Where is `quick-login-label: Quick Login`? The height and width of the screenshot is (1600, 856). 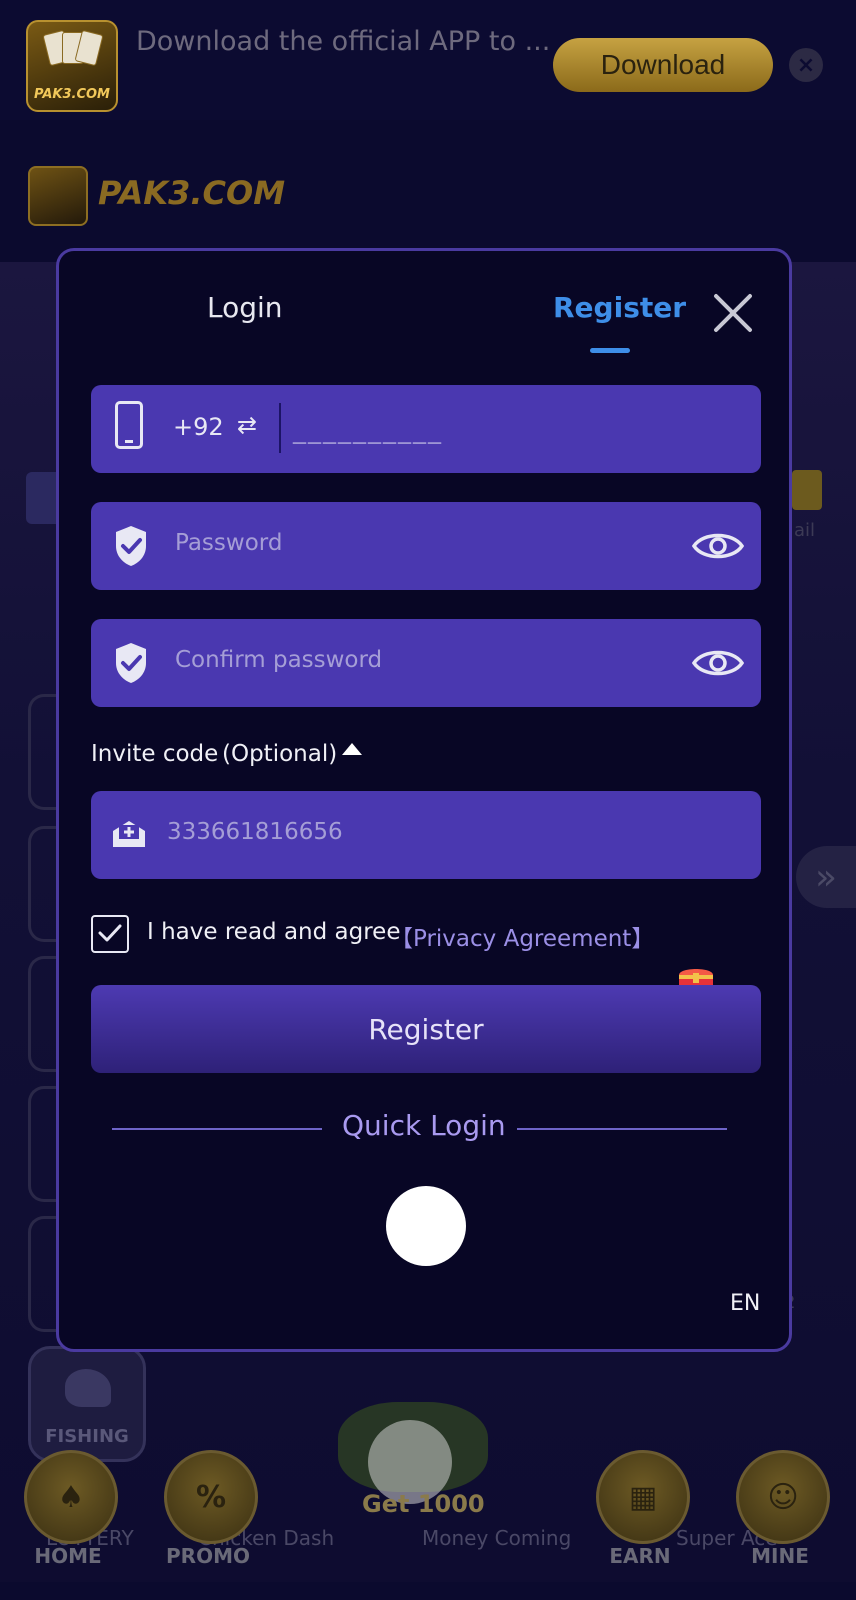 quick-login-label: Quick Login is located at coordinates (424, 1125).